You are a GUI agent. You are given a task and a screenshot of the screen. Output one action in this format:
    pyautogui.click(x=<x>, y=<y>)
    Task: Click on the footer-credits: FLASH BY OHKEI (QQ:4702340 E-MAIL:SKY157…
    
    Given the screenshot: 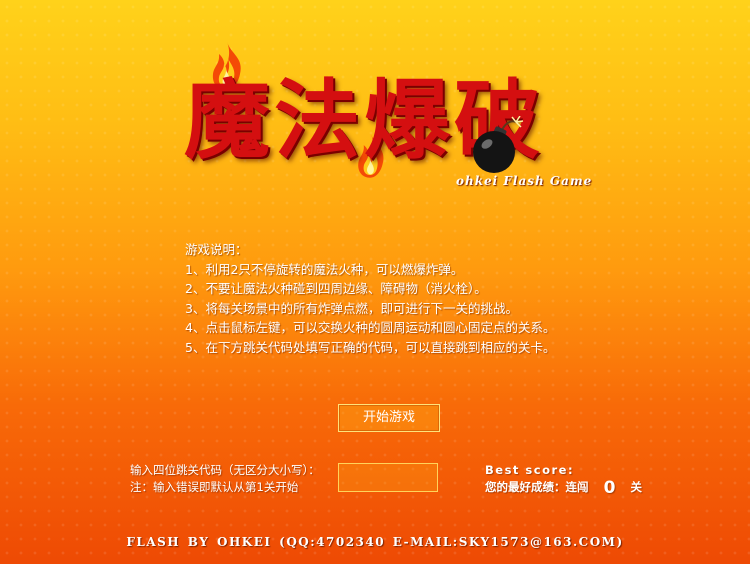 What is the action you would take?
    pyautogui.click(x=375, y=542)
    